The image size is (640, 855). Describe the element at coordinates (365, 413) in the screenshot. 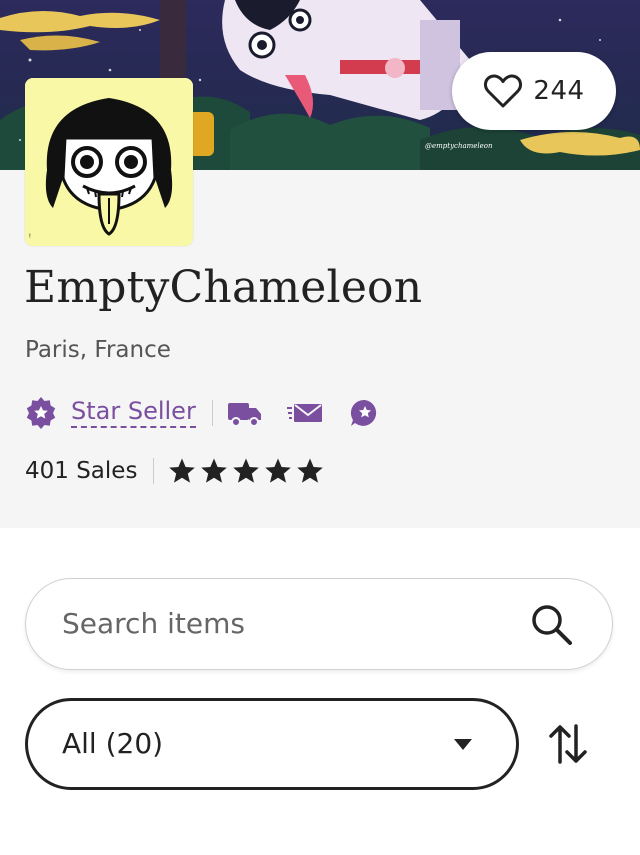

I see `star-chat-icon` at that location.